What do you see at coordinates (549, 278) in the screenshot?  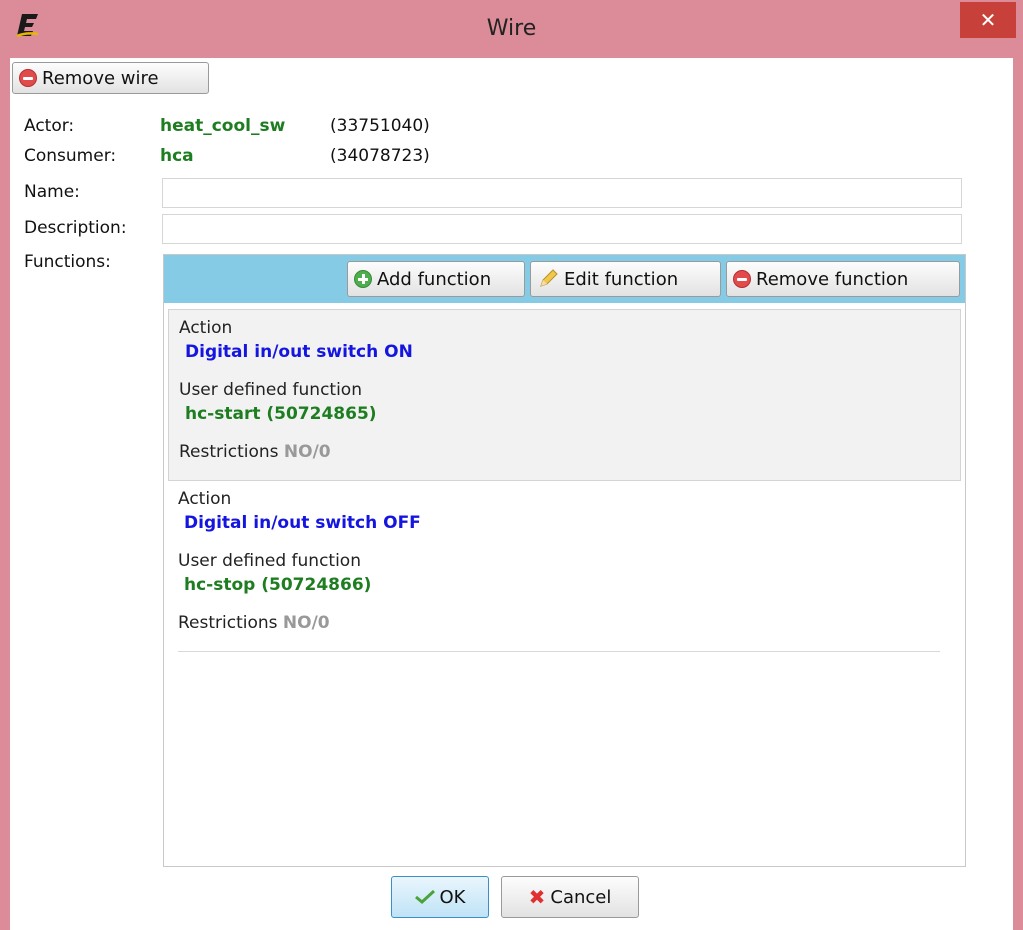 I see `pencil-icon` at bounding box center [549, 278].